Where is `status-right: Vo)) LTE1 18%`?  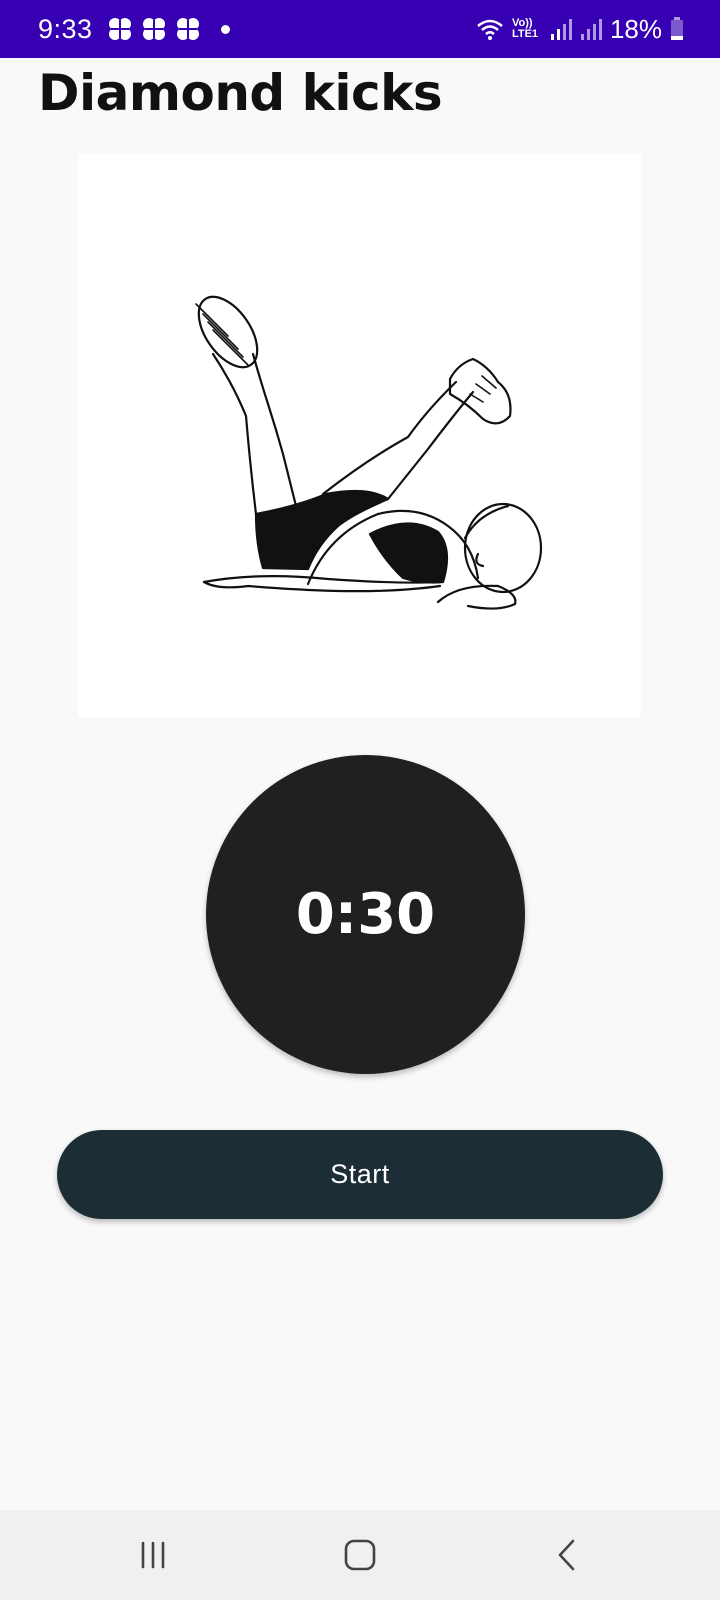
status-right: Vo)) LTE1 18% is located at coordinates (580, 29).